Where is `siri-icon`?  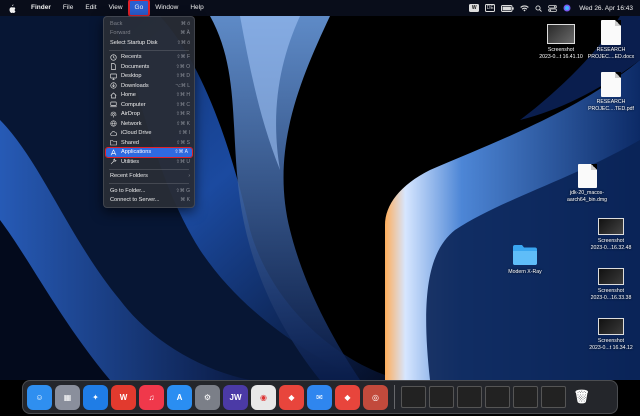
siri-icon is located at coordinates (567, 8).